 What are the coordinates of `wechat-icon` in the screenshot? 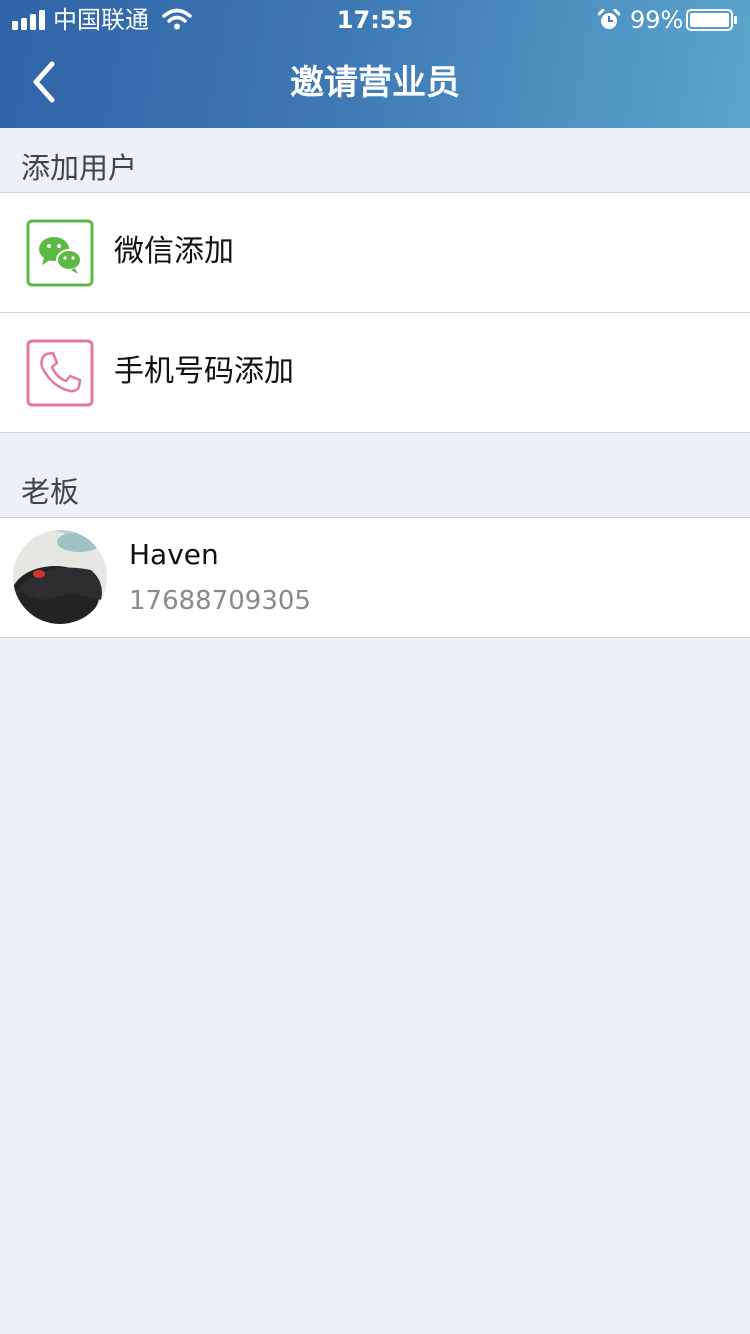 It's located at (60, 253).